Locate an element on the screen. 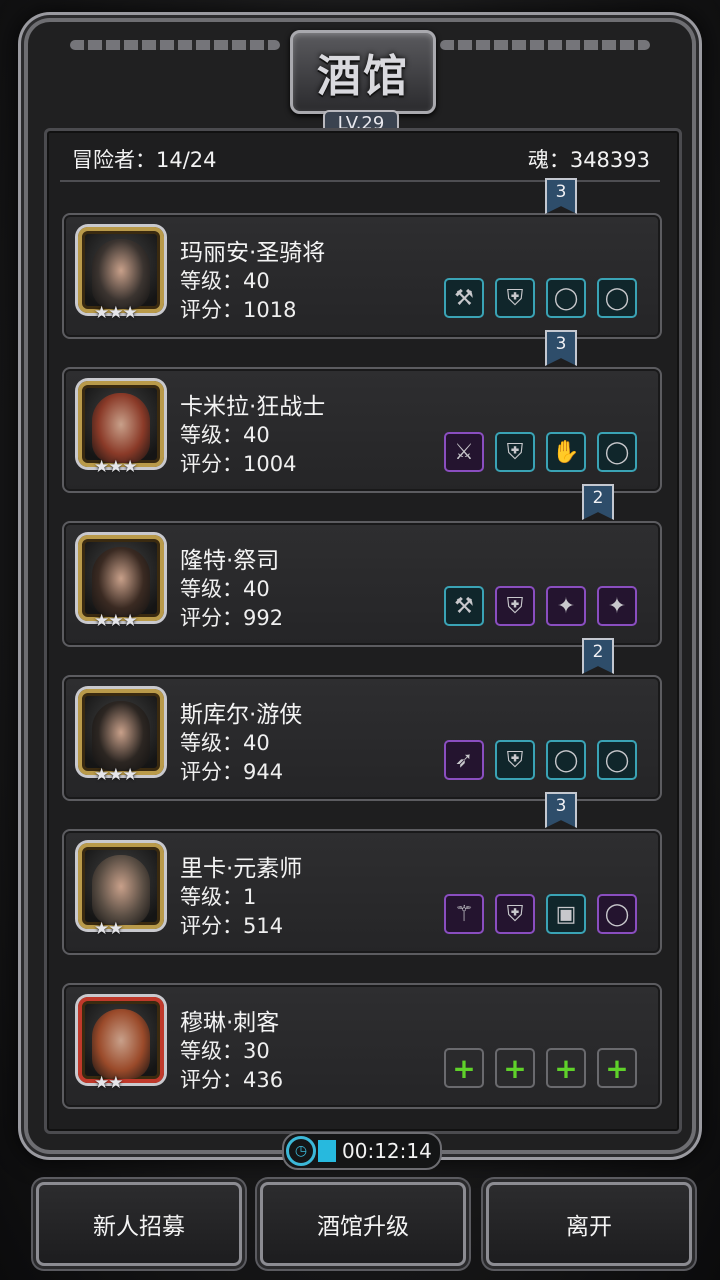 Image resolution: width=720 pixels, height=1280 pixels. page-title: 酒馆 is located at coordinates (363, 76).